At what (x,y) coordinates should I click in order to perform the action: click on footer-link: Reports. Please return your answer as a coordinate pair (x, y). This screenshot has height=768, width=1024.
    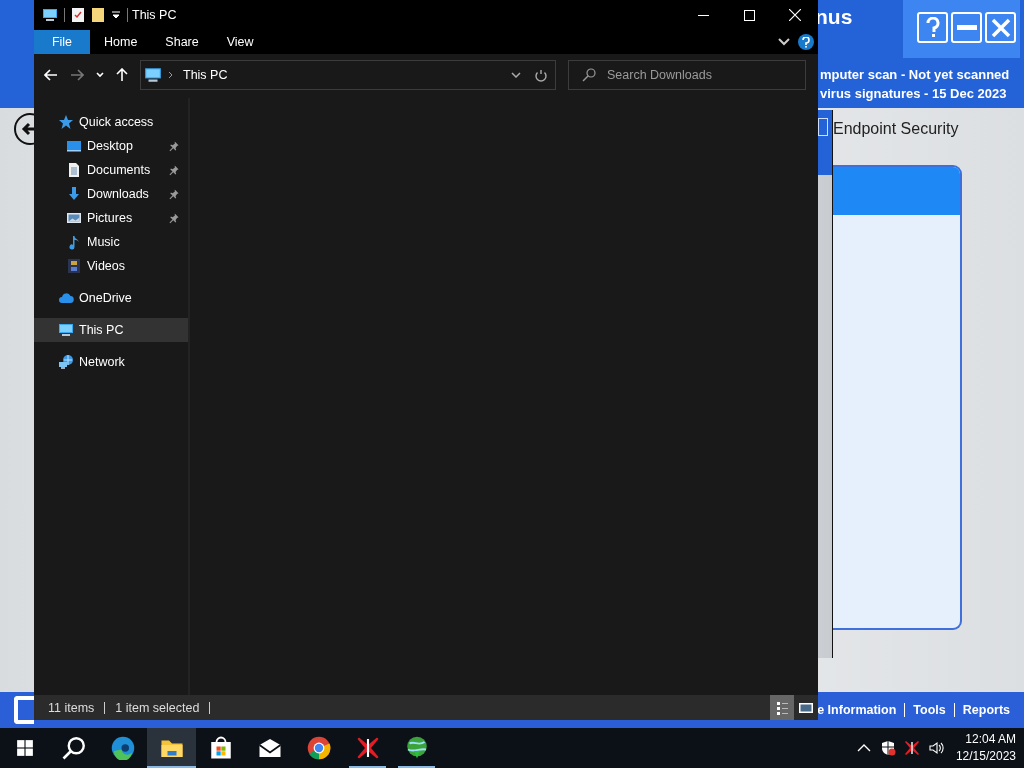
    Looking at the image, I should click on (981, 710).